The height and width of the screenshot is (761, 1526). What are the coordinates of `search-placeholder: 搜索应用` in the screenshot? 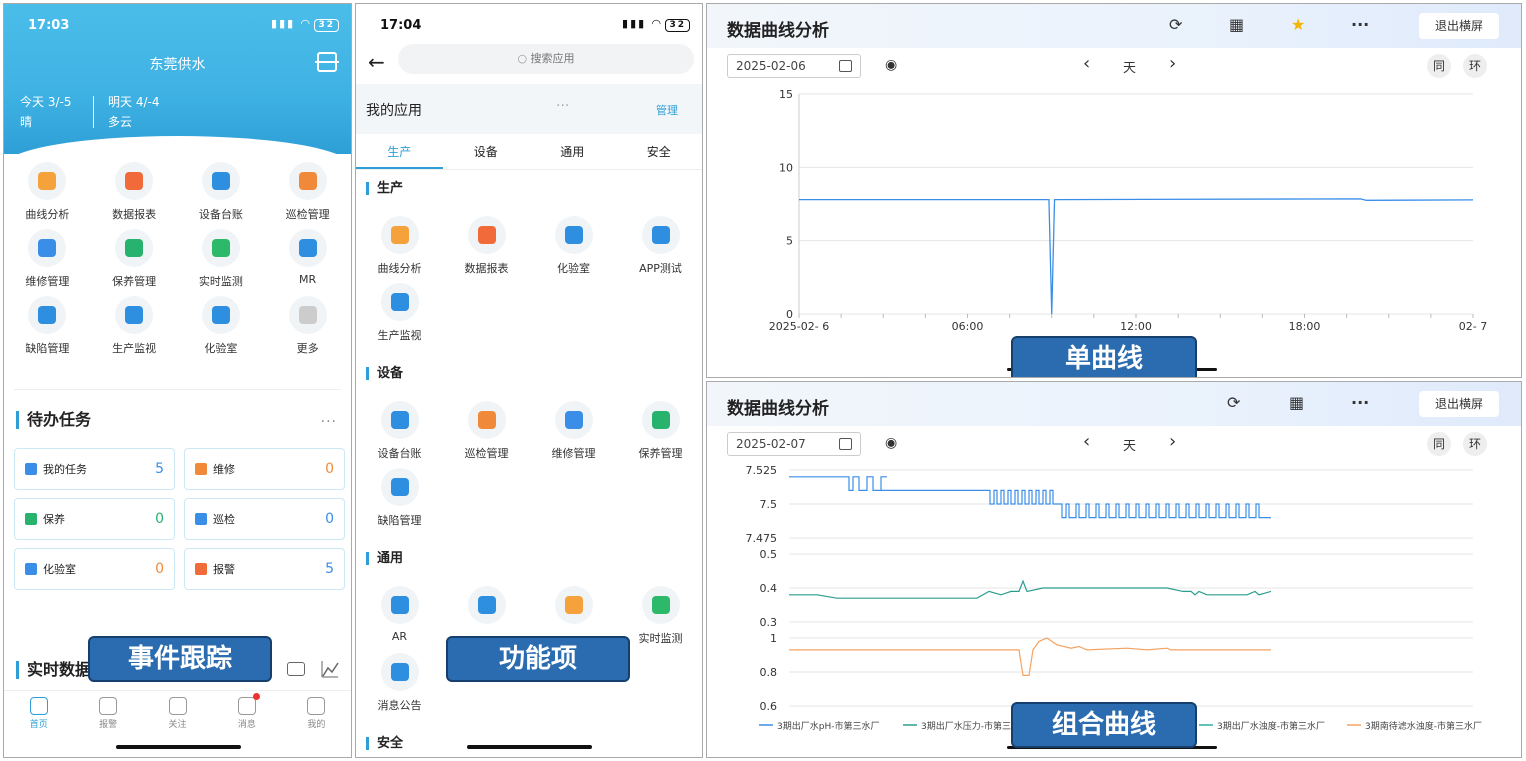 It's located at (552, 58).